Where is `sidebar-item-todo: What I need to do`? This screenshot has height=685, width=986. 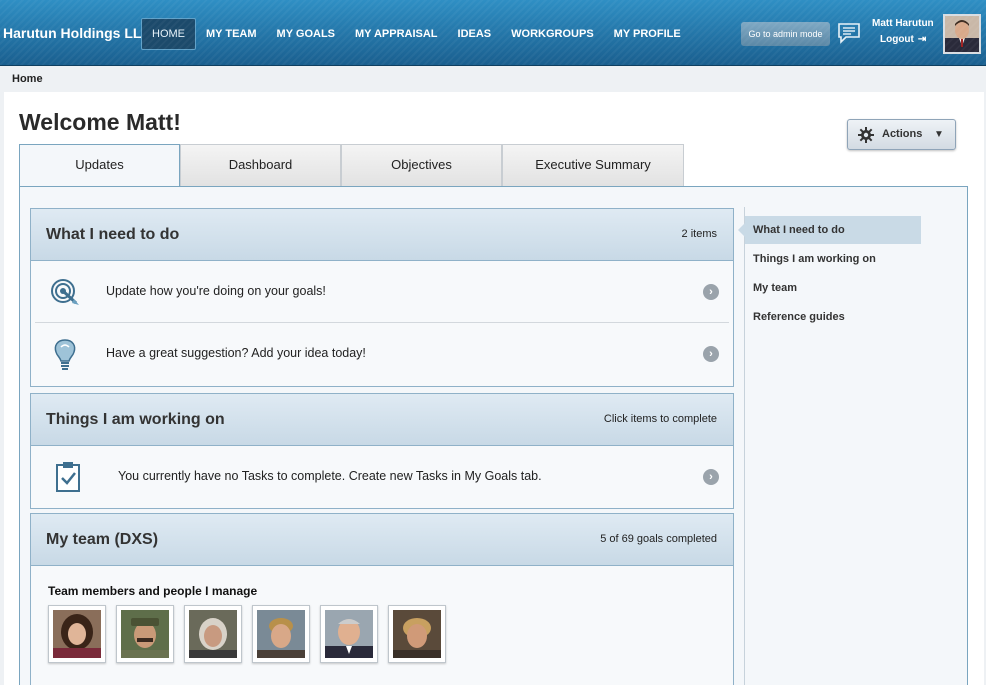 sidebar-item-todo: What I need to do is located at coordinates (829, 230).